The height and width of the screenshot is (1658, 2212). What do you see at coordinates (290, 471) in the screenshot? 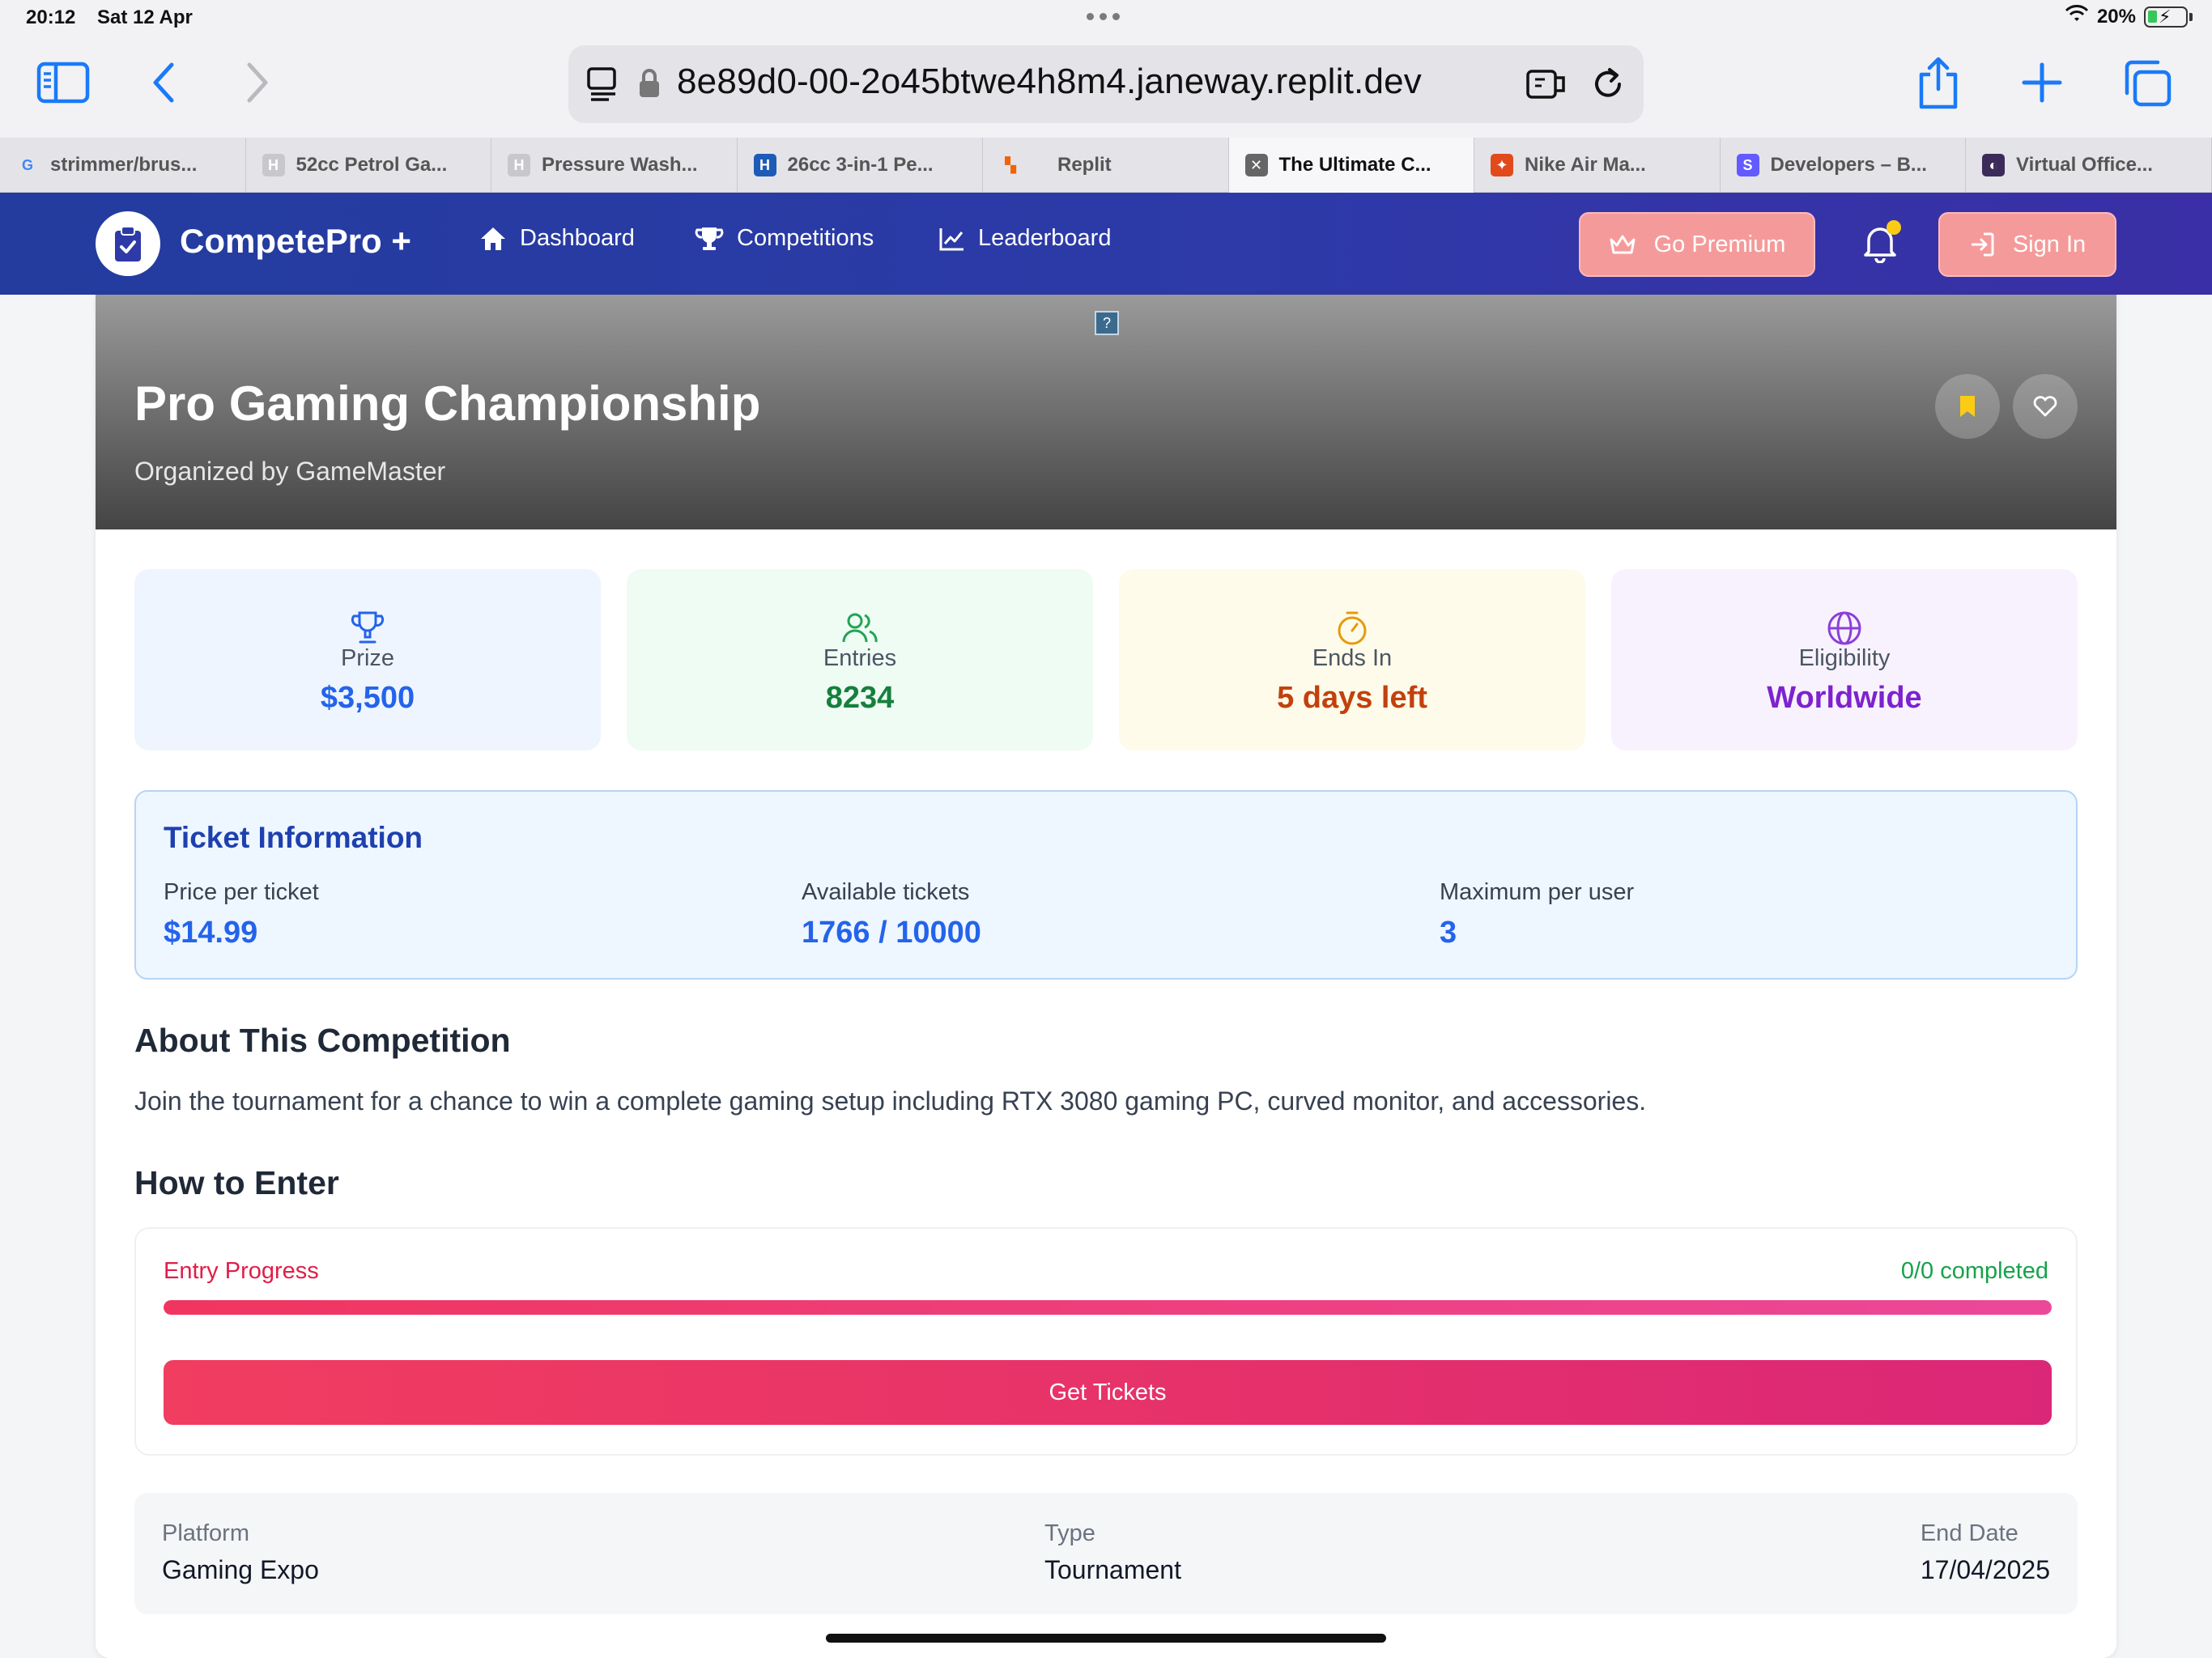
I see `organizer-text: Organized by GameMaster` at bounding box center [290, 471].